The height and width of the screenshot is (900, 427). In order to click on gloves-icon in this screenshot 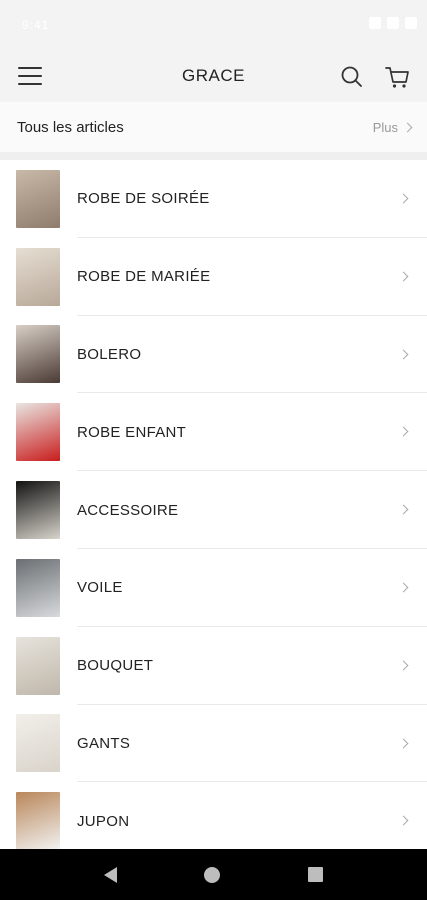, I will do `click(38, 743)`.